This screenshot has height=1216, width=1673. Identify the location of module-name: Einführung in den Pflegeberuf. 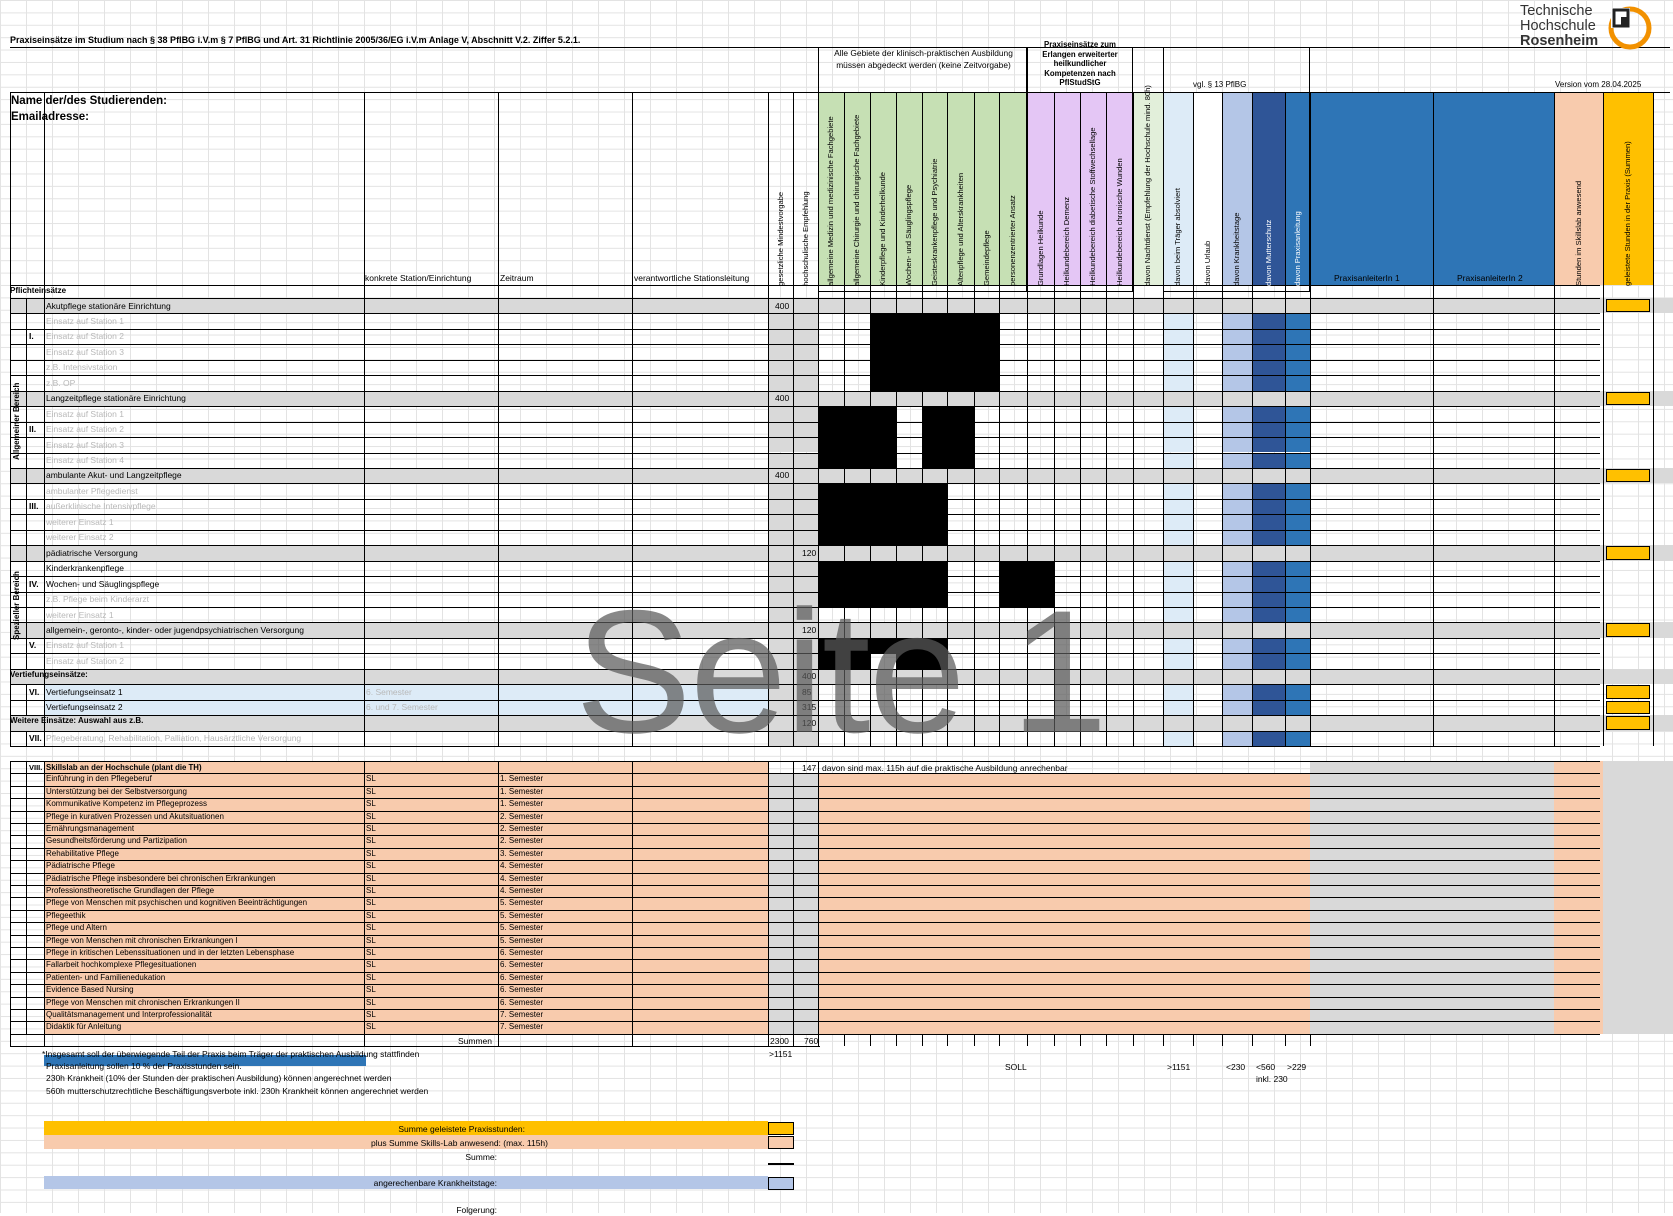
(99, 779).